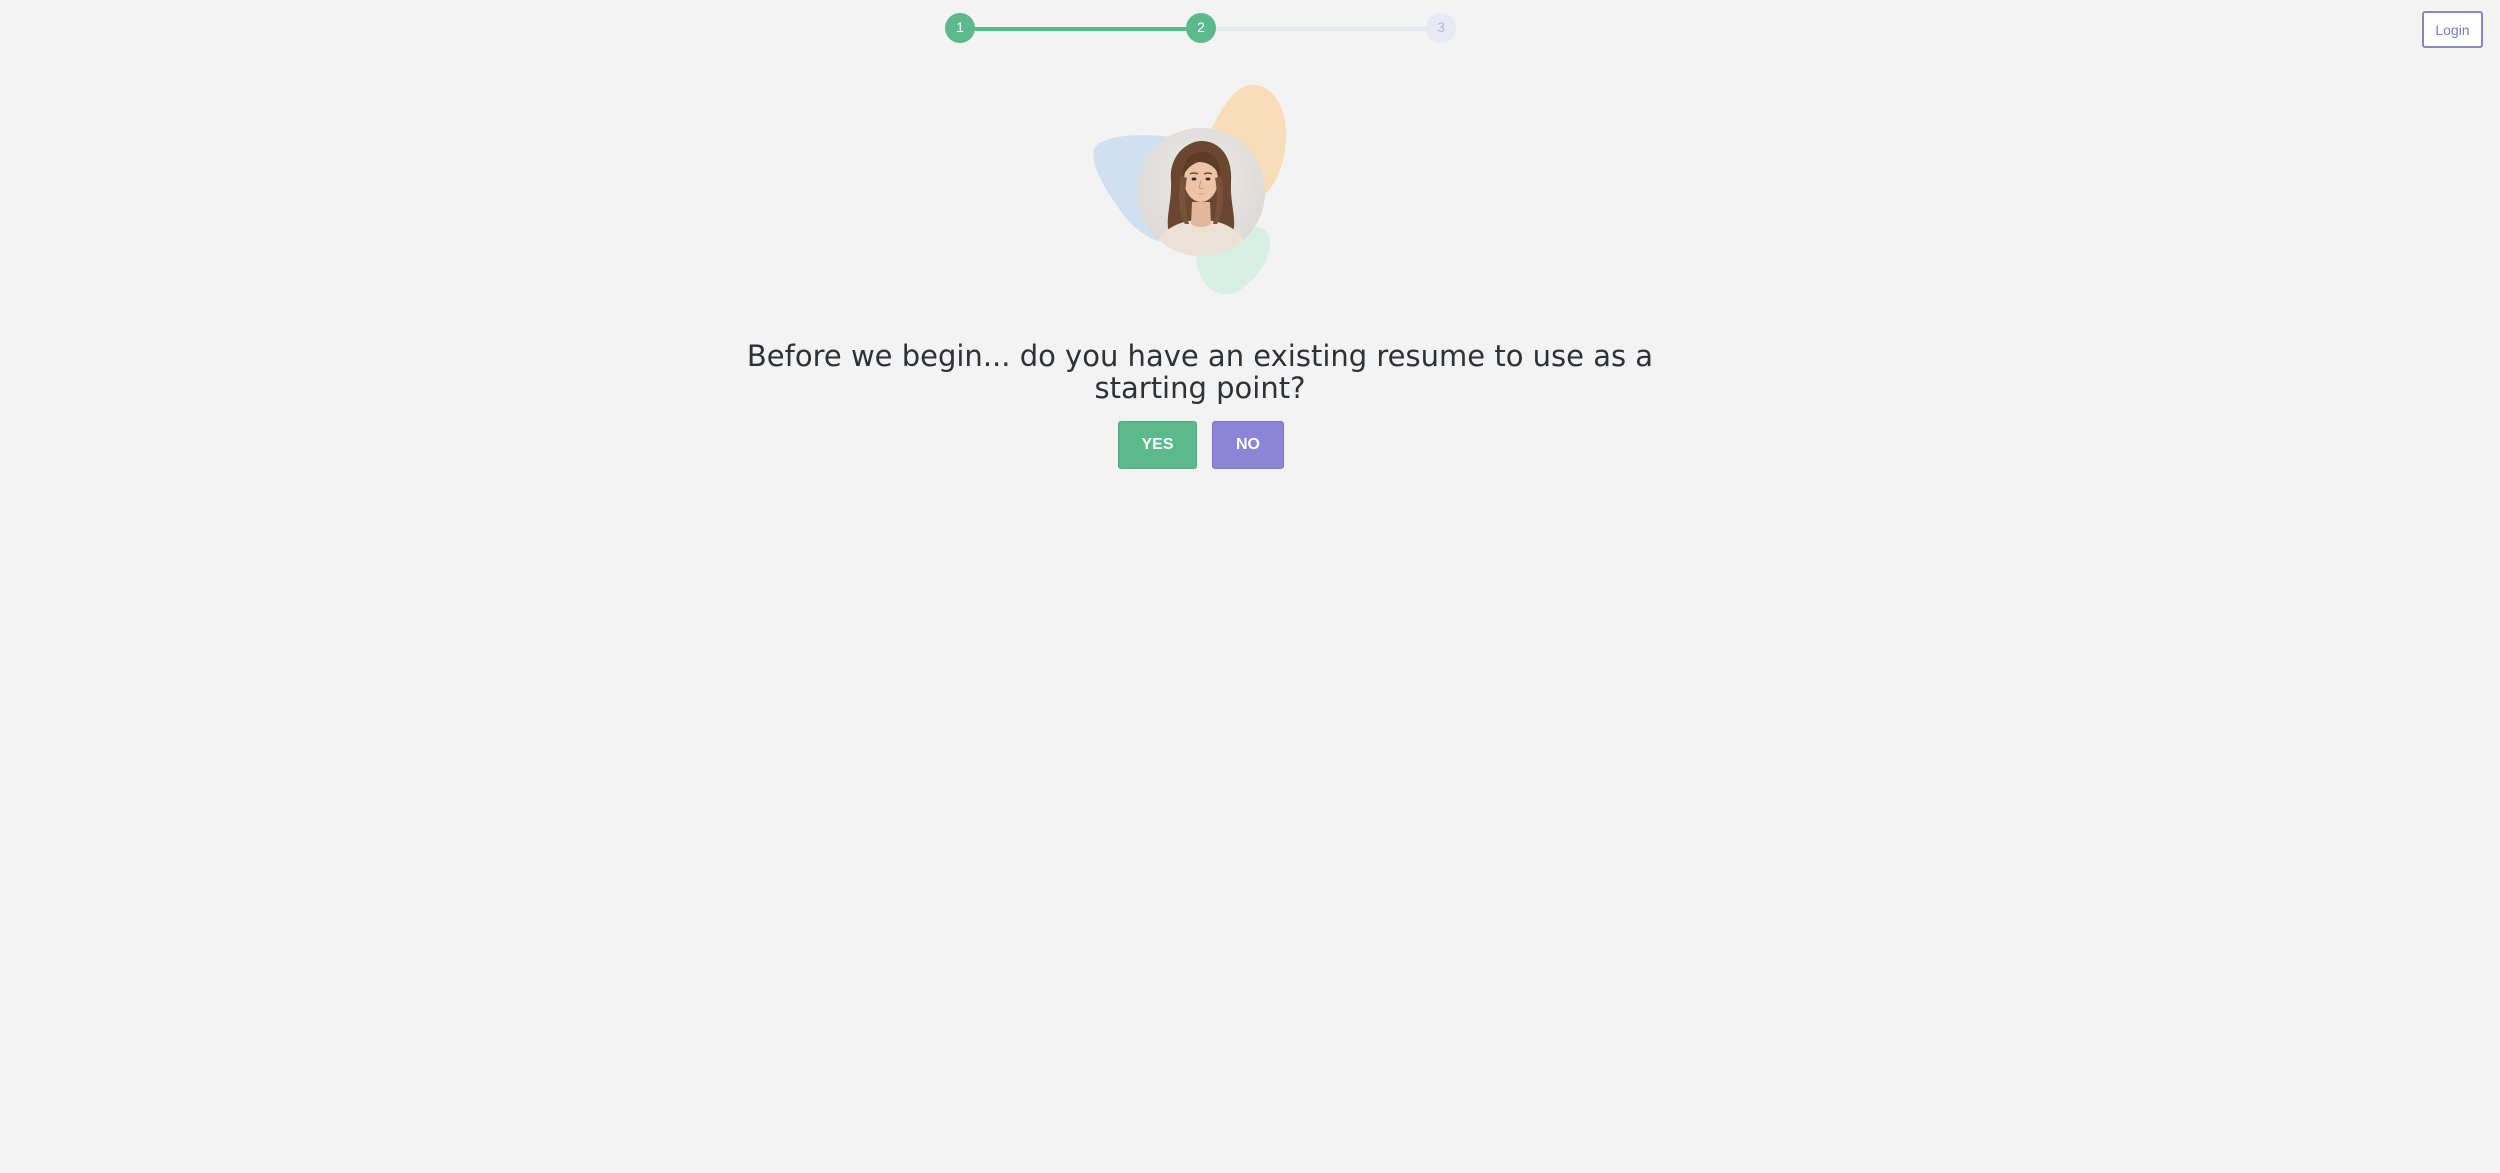 This screenshot has height=1173, width=2500. What do you see at coordinates (2452, 29) in the screenshot?
I see `login-button: Login` at bounding box center [2452, 29].